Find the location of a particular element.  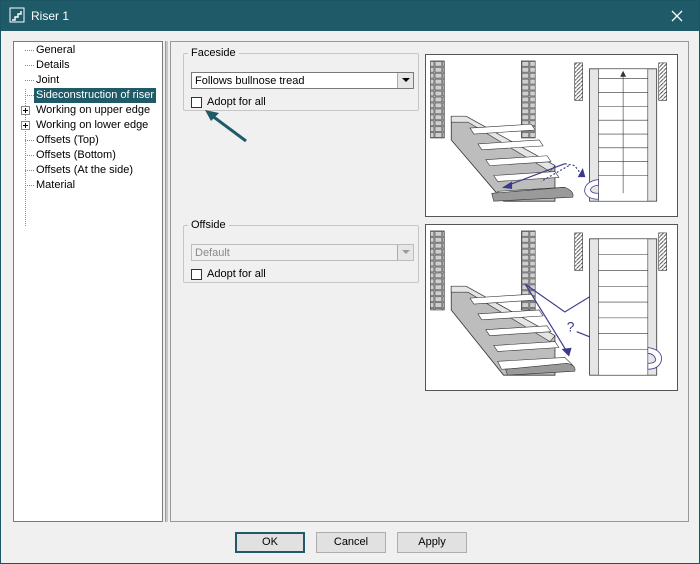

checkbox-box is located at coordinates (196, 274).